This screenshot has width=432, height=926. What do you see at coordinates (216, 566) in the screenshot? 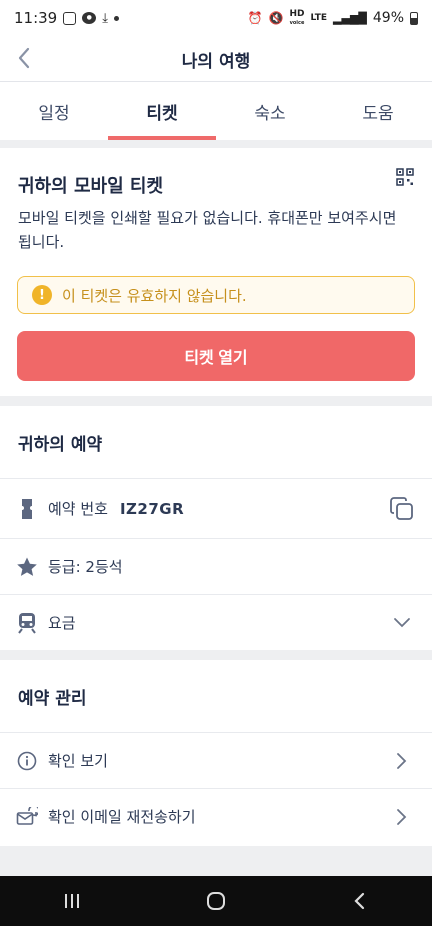
I see `seat-class-row: 등급: 2등석` at bounding box center [216, 566].